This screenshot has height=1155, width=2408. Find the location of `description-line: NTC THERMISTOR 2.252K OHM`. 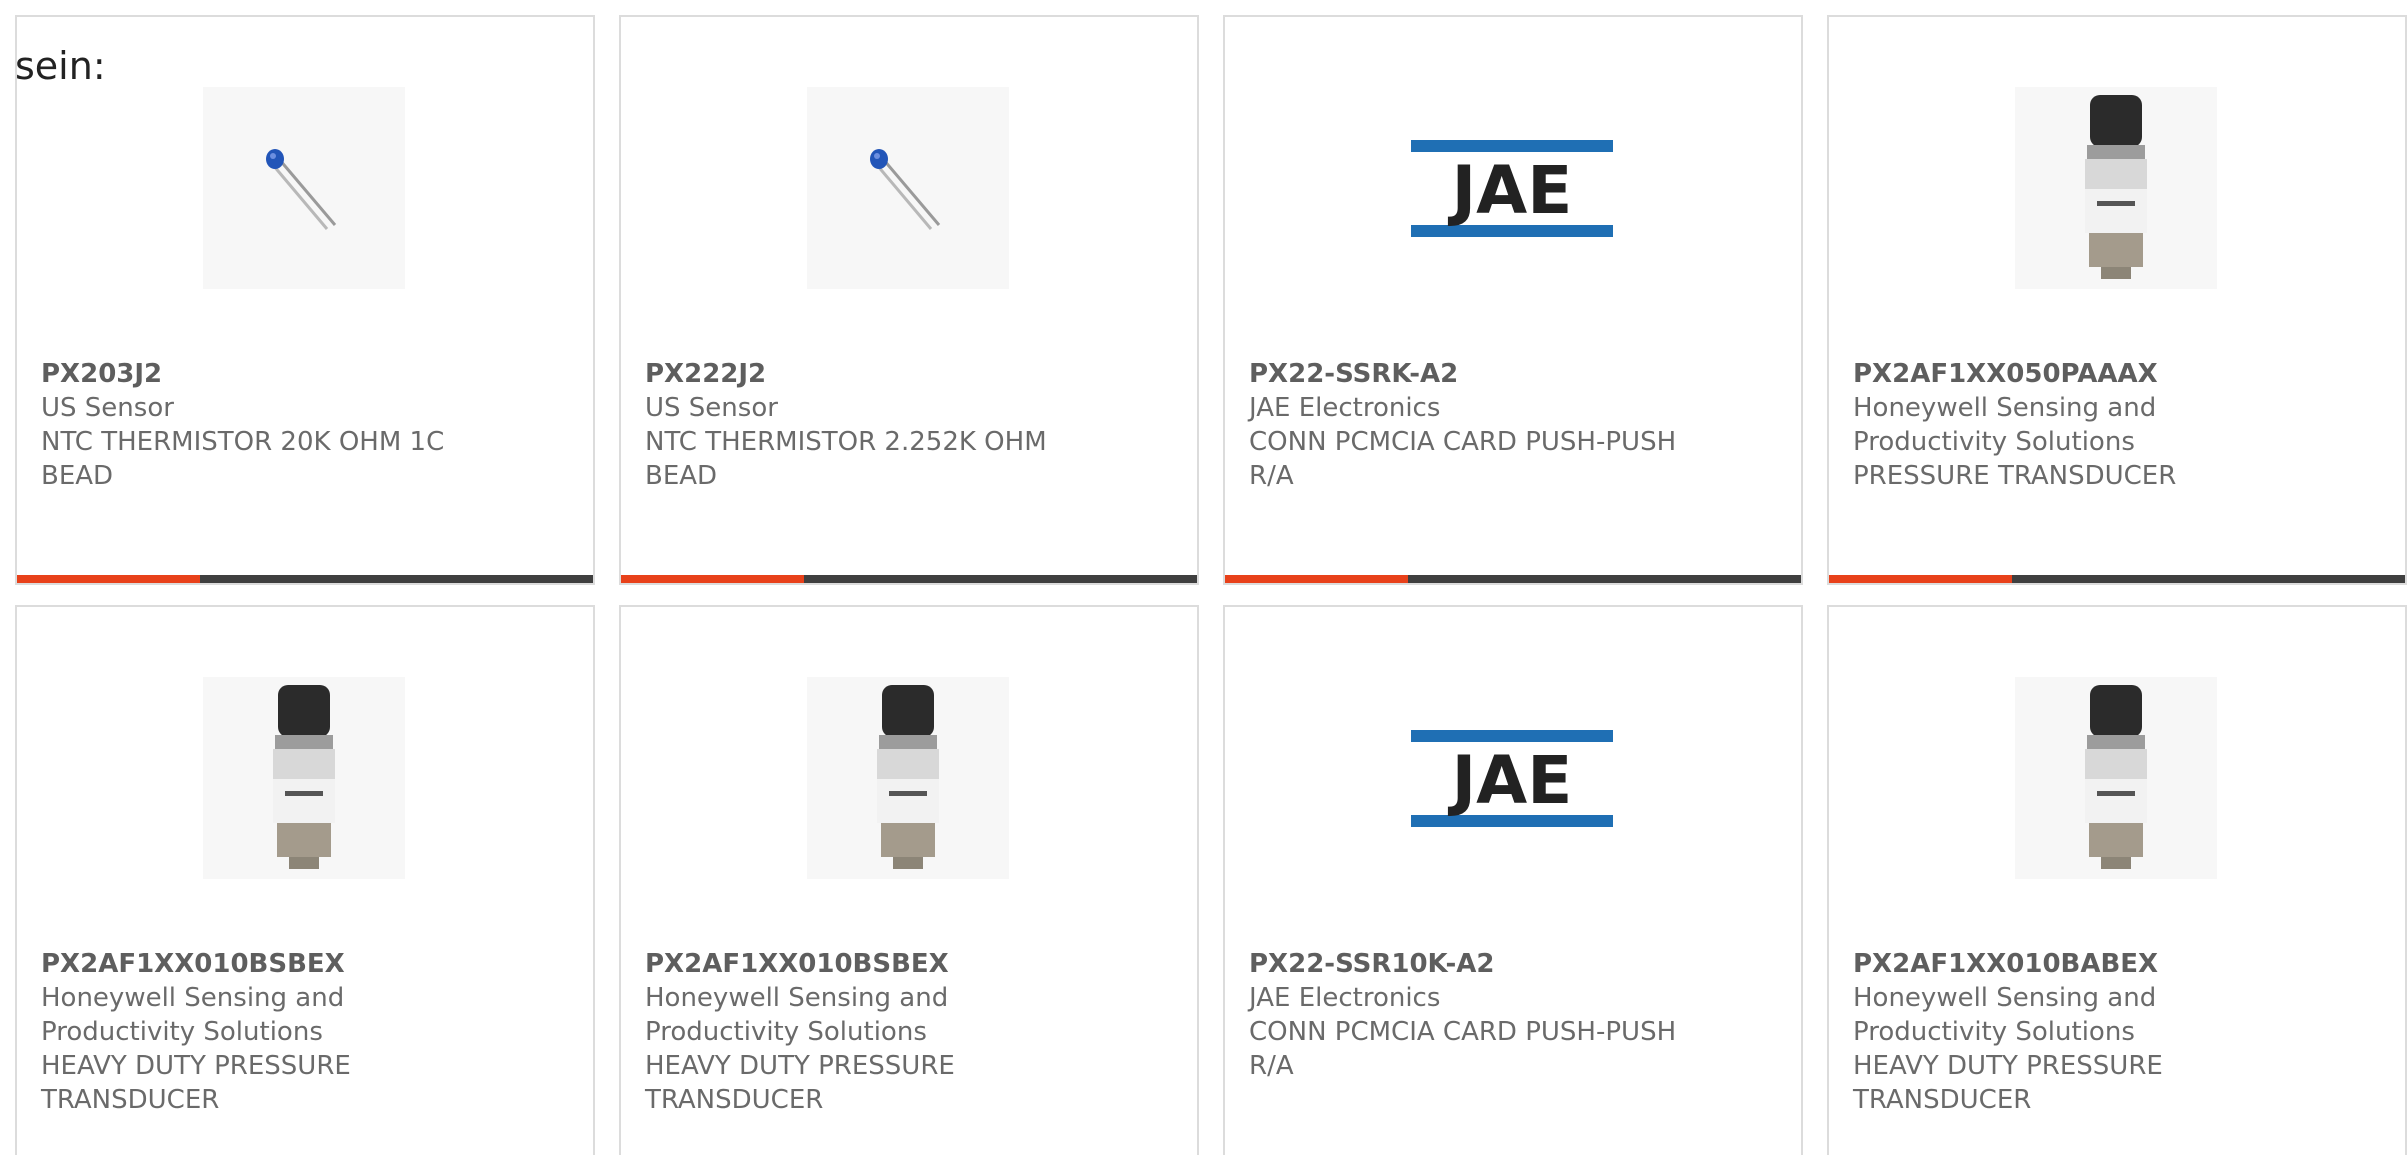

description-line: NTC THERMISTOR 2.252K OHM is located at coordinates (846, 442).